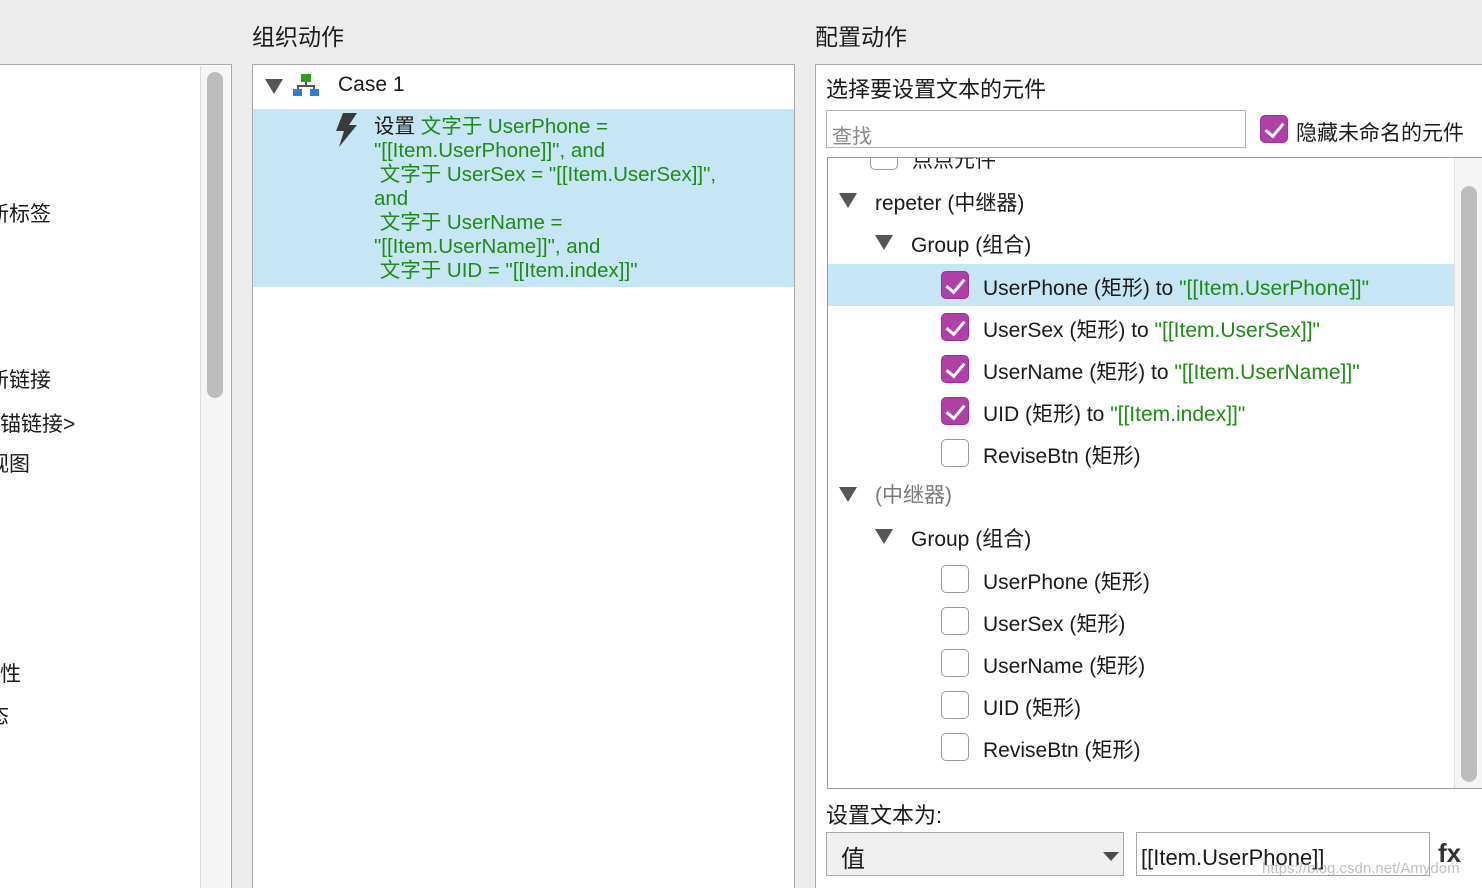 This screenshot has height=888, width=1482. What do you see at coordinates (955, 327) in the screenshot?
I see `usersex-checkbox` at bounding box center [955, 327].